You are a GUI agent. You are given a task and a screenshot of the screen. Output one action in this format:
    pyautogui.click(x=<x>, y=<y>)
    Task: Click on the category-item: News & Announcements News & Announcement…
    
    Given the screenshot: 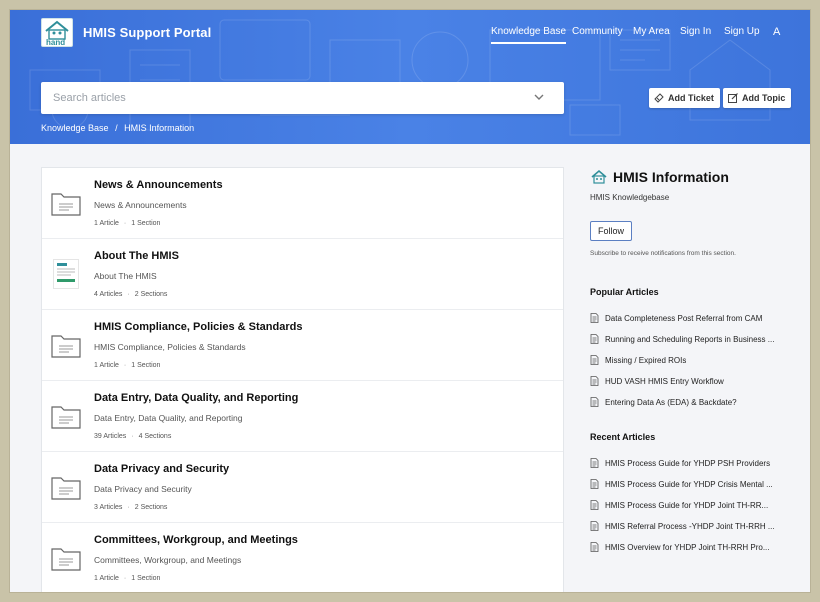 What is the action you would take?
    pyautogui.click(x=302, y=203)
    